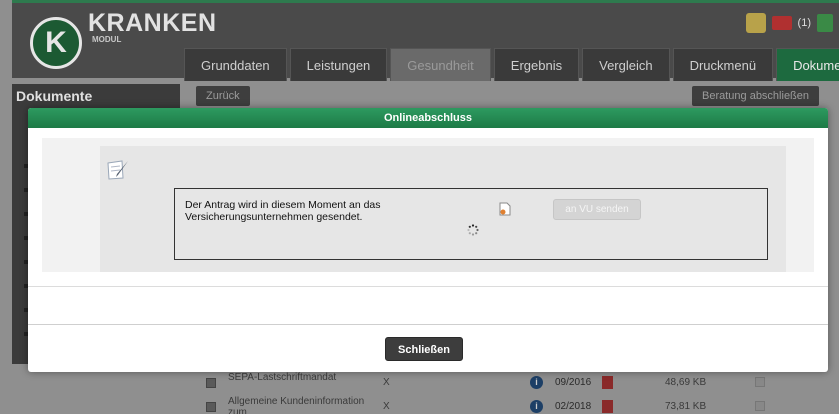 The height and width of the screenshot is (414, 839). What do you see at coordinates (440, 64) in the screenshot?
I see `tab-gesundheit: Gesundheit` at bounding box center [440, 64].